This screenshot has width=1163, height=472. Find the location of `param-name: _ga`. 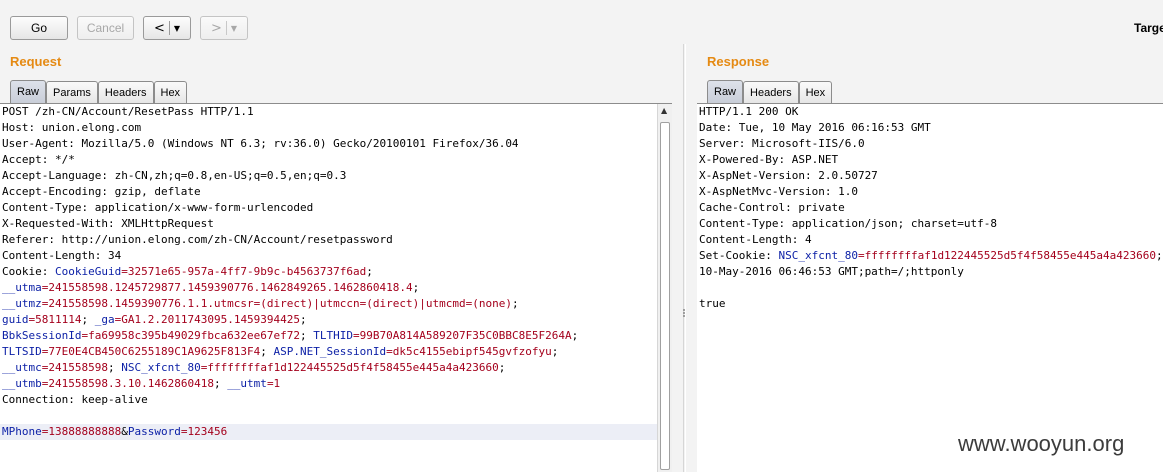

param-name: _ga is located at coordinates (104, 319).